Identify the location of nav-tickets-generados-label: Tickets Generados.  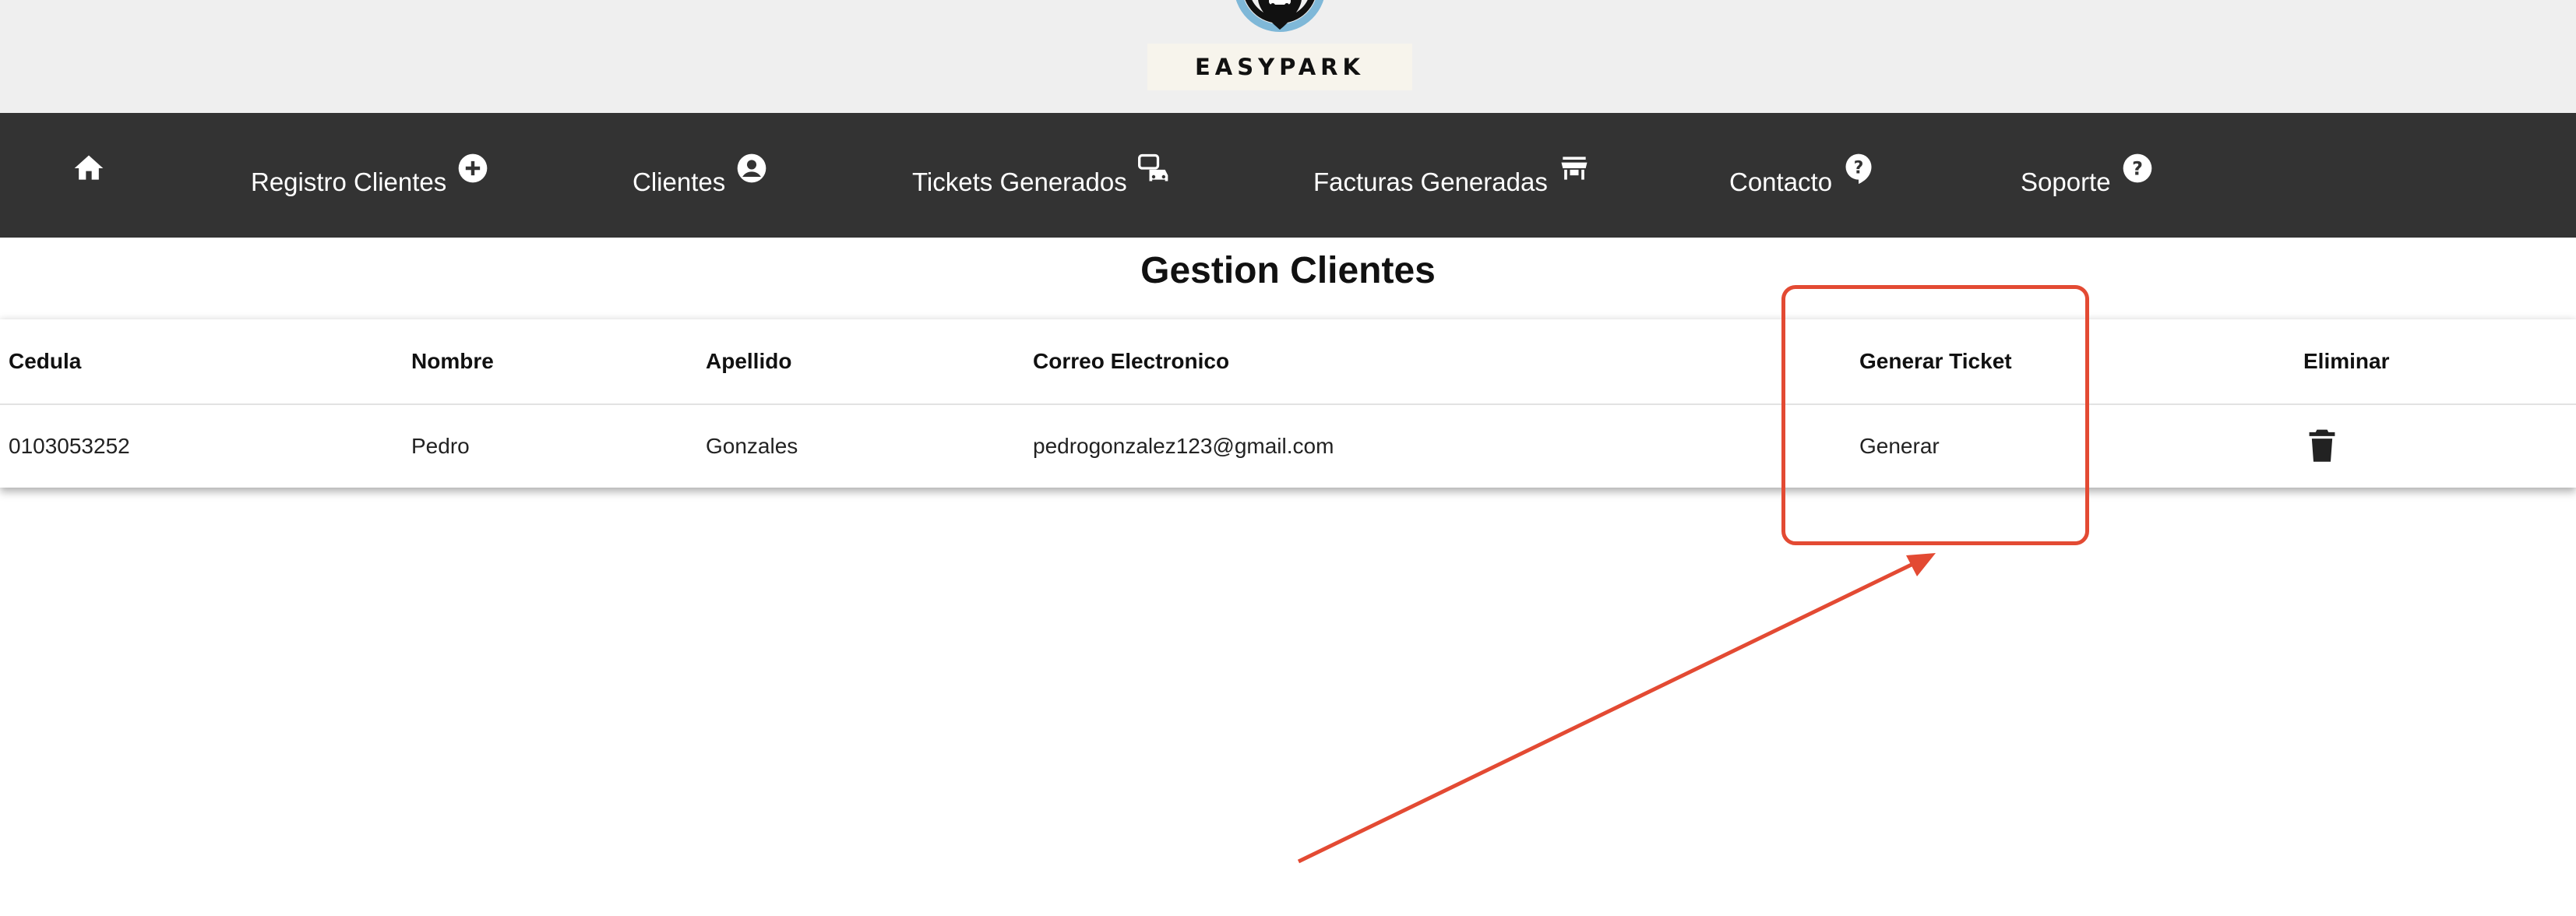
(1019, 181).